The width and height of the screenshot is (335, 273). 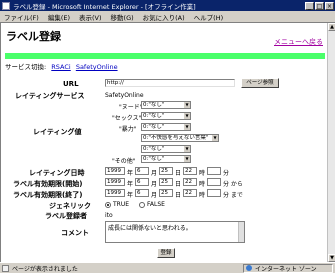 What do you see at coordinates (6, 5) in the screenshot?
I see `ie-app-icon` at bounding box center [6, 5].